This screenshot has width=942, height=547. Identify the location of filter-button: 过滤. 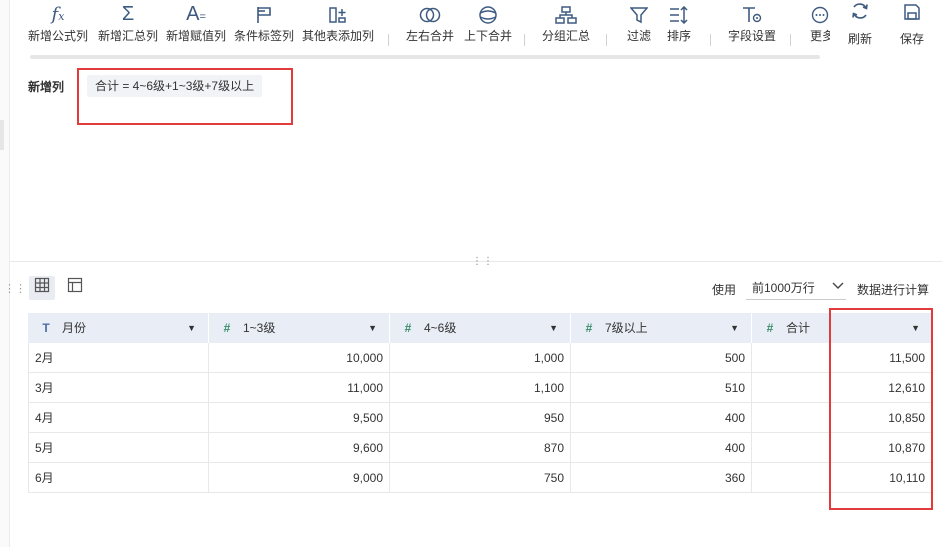
(639, 24).